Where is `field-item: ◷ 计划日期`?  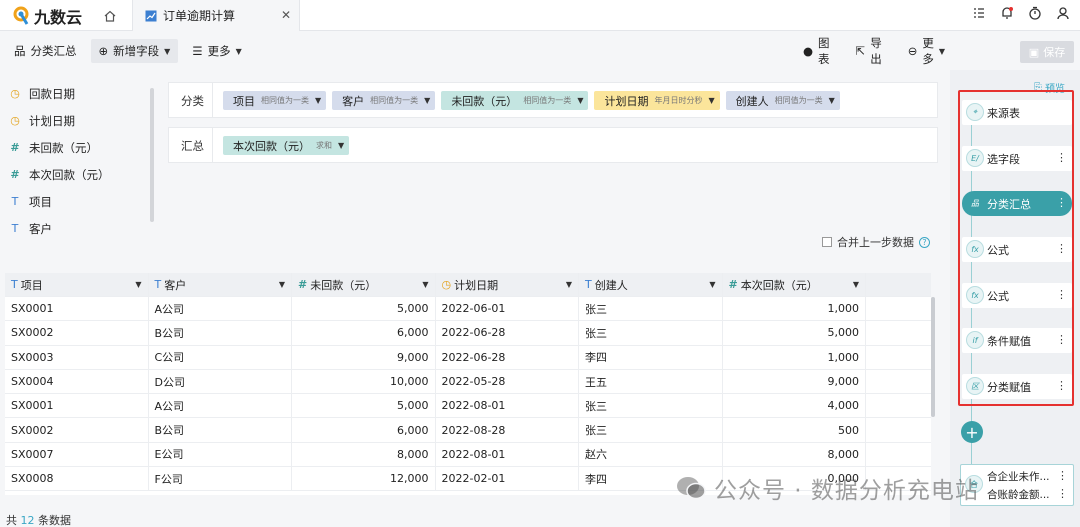
field-item: ◷ 计划日期 is located at coordinates (80, 120).